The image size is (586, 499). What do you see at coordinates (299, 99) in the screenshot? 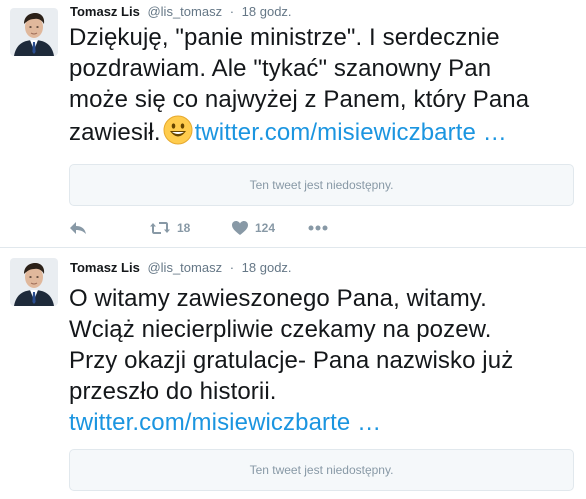
I see `tweet-text-line: może się co najwyżej z Panem, który Pana` at bounding box center [299, 99].